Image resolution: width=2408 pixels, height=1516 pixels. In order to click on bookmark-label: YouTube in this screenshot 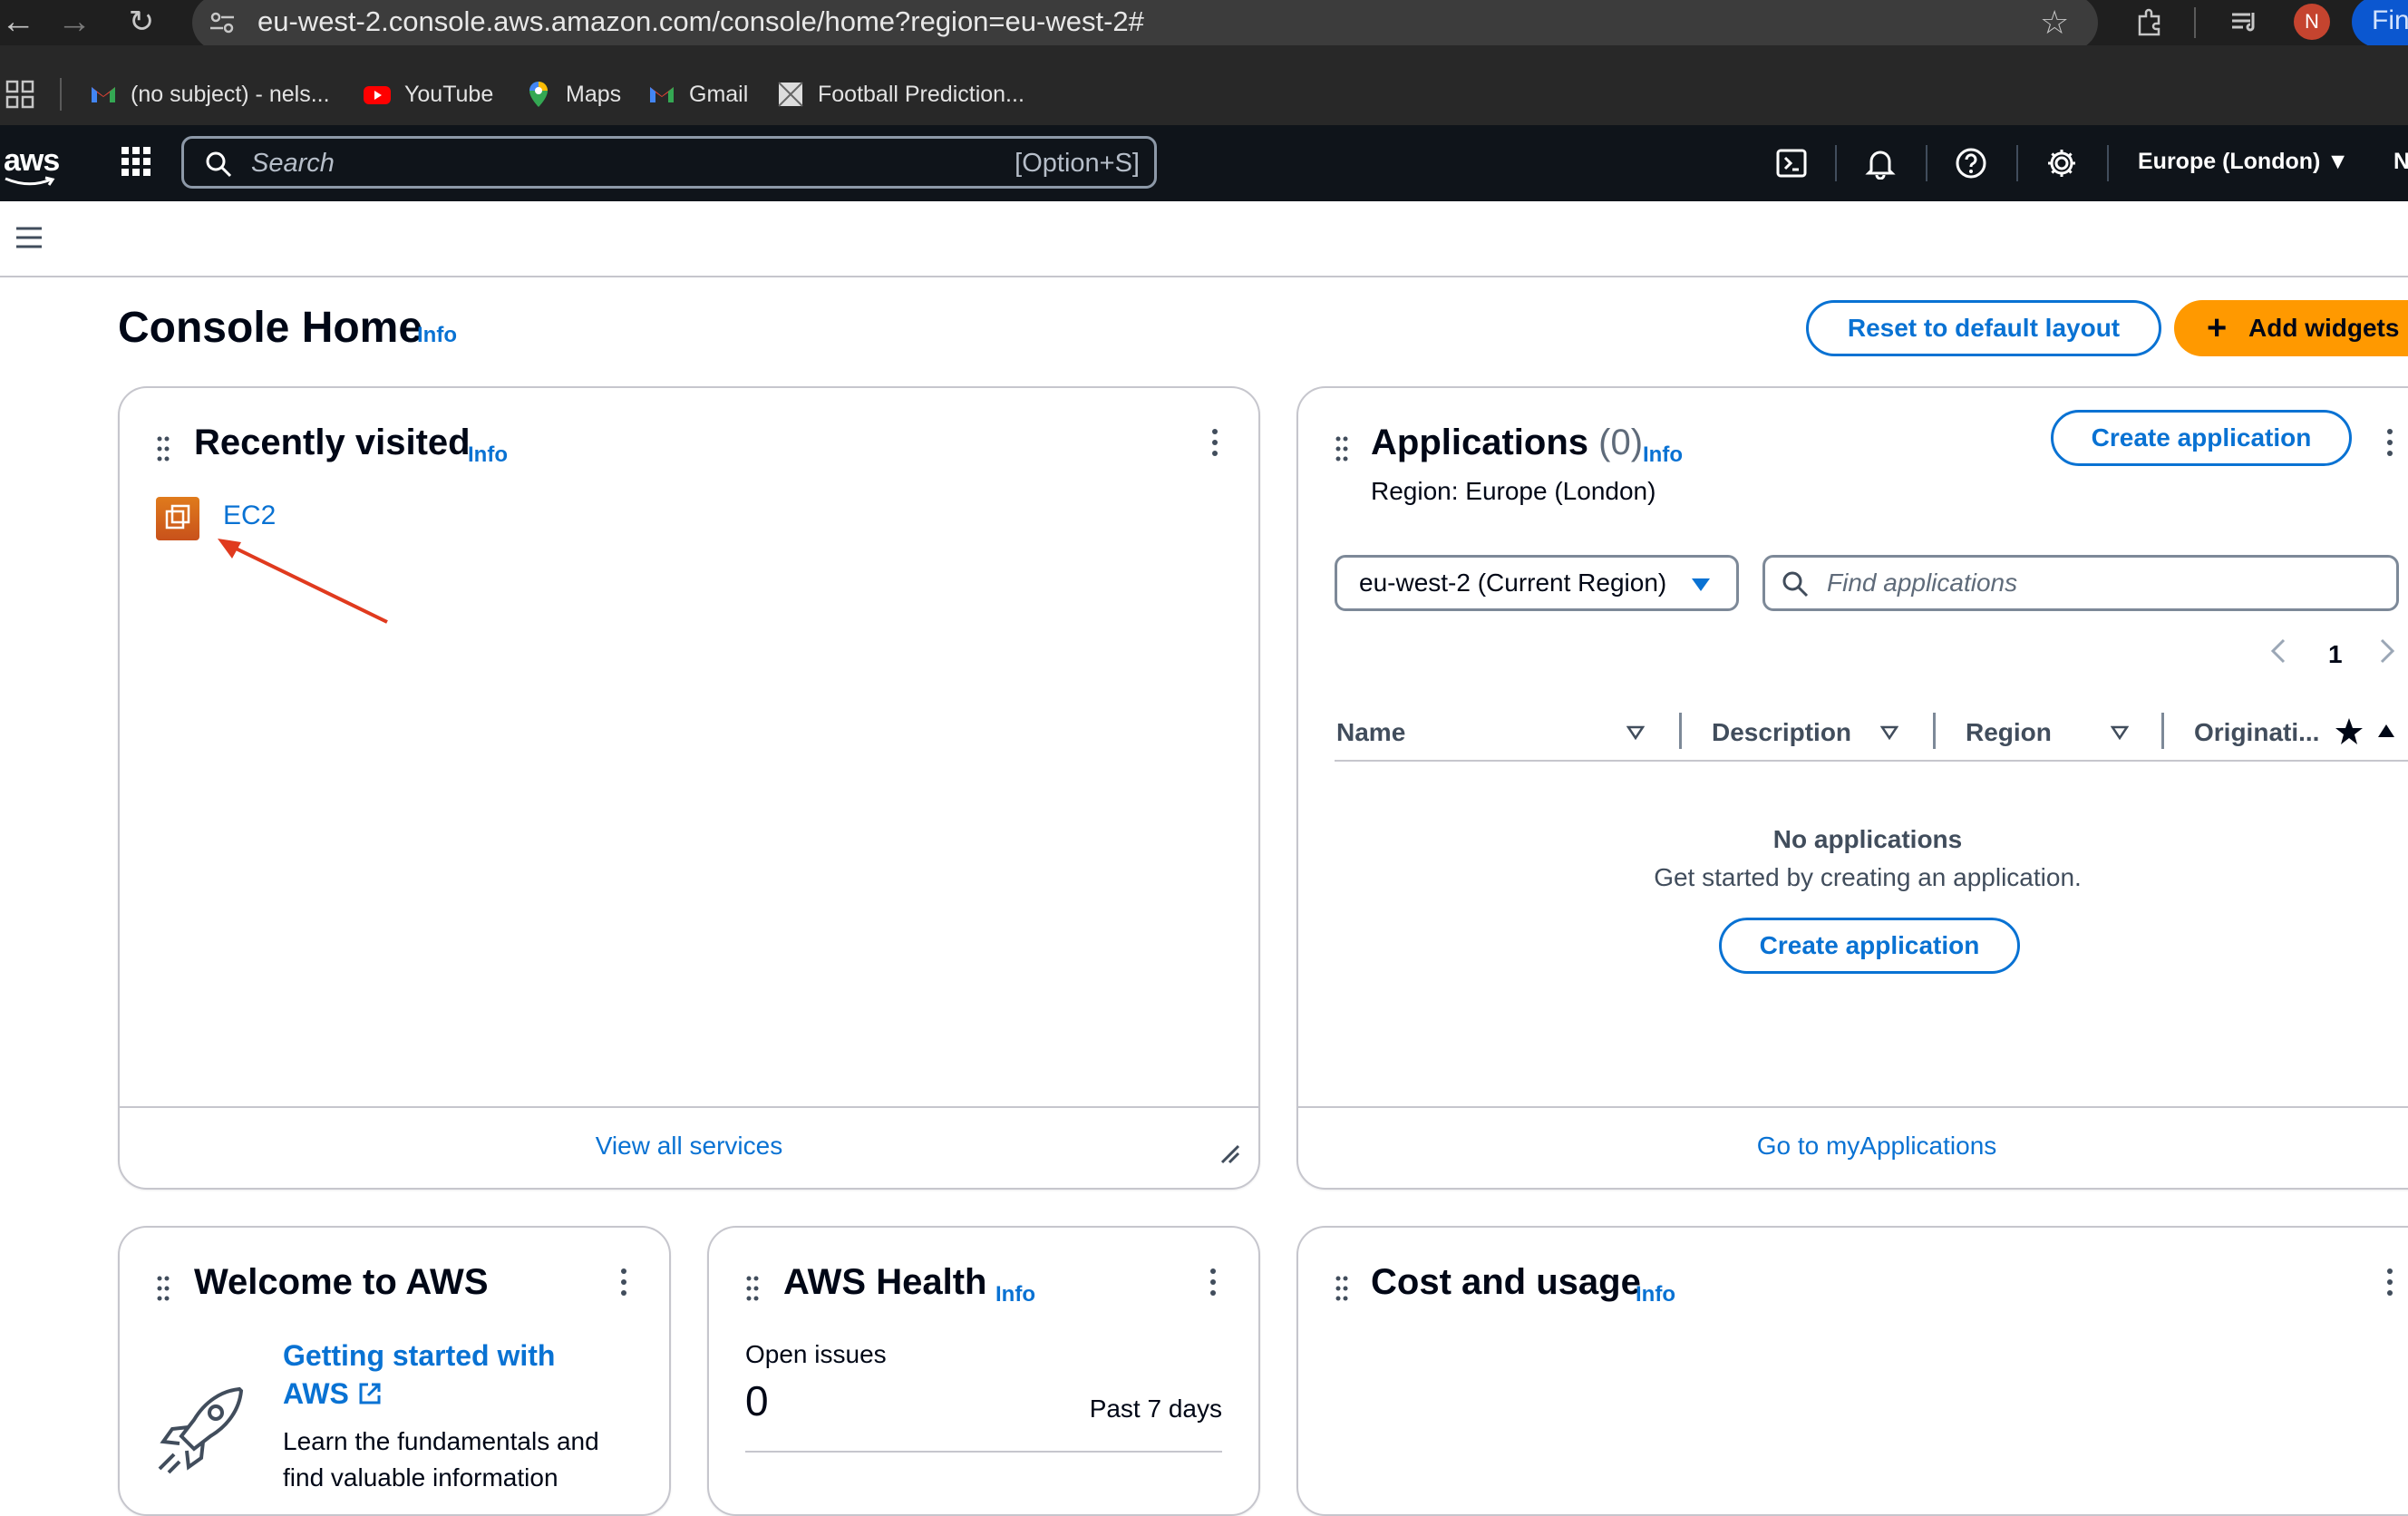, I will do `click(449, 94)`.